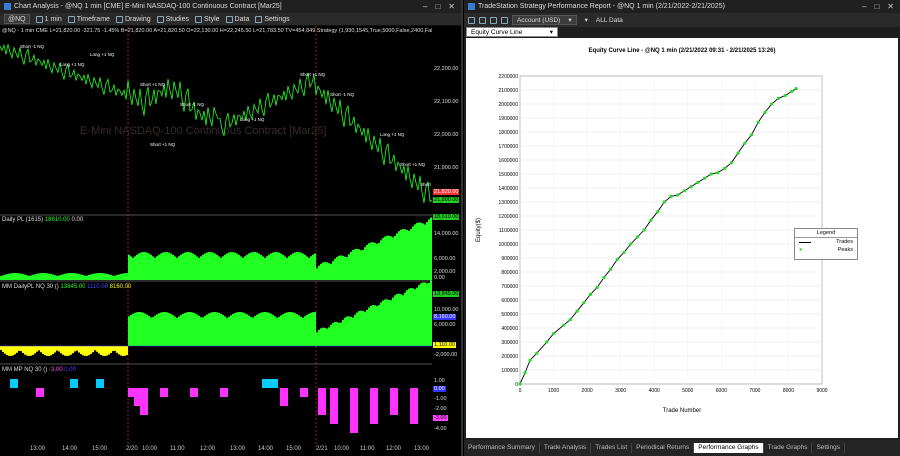  Describe the element at coordinates (504, 20) in the screenshot. I see `export-icon` at that location.